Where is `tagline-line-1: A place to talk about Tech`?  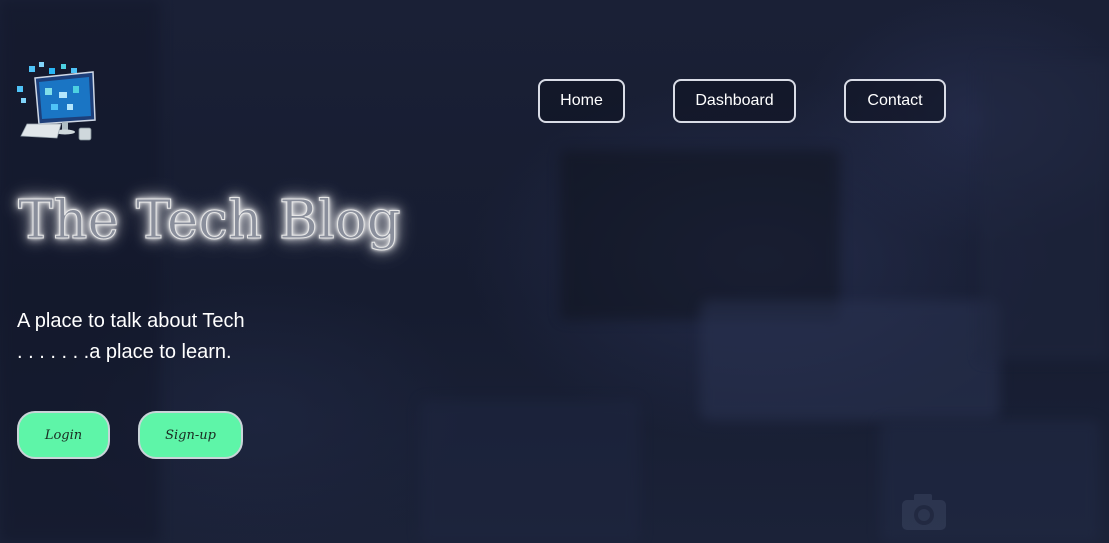 tagline-line-1: A place to talk about Tech is located at coordinates (131, 321).